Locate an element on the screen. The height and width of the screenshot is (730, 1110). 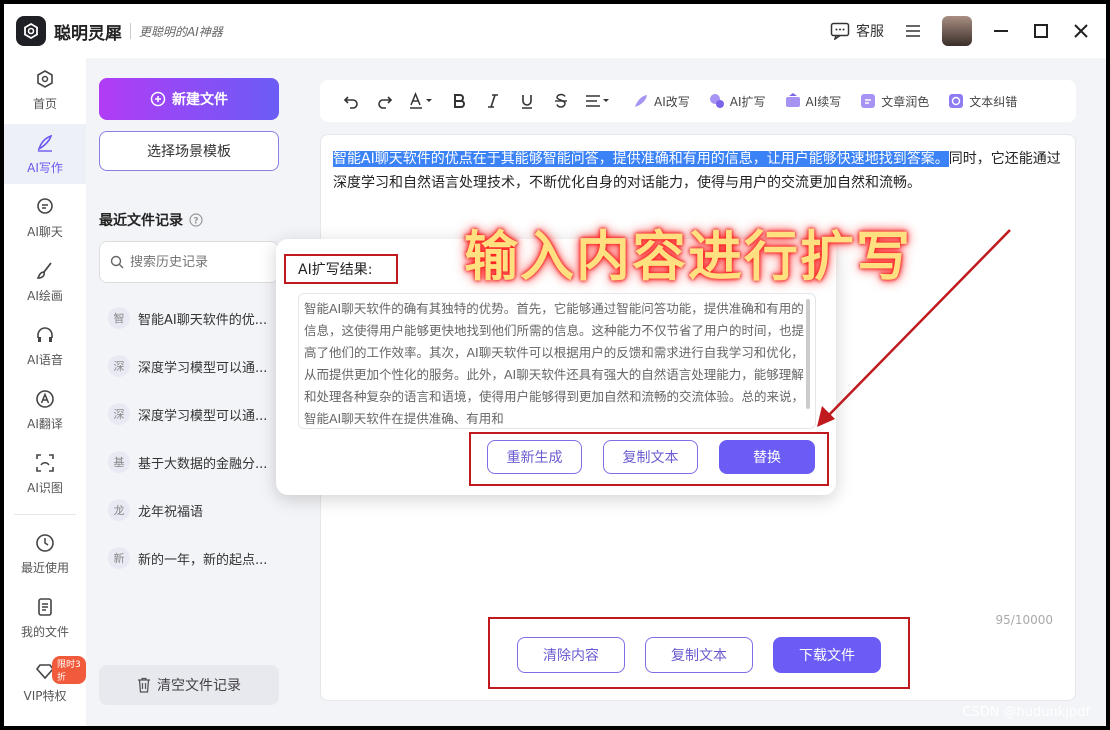
watermark: CSDN @hudunkjpdf is located at coordinates (1026, 712).